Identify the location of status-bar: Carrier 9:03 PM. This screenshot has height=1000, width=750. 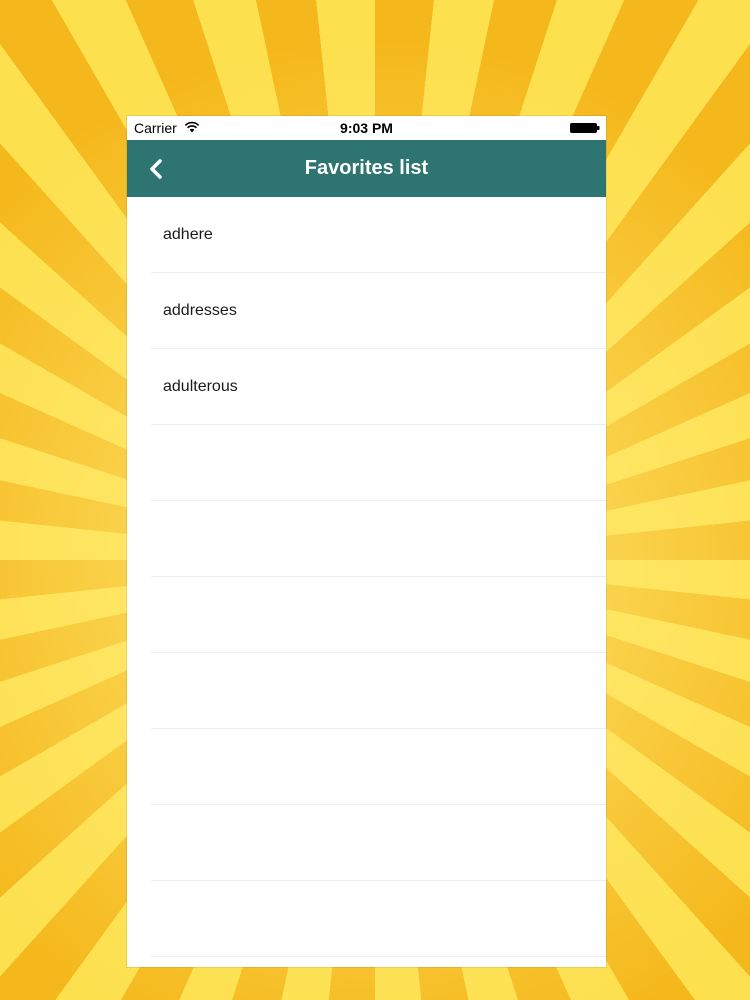
(366, 128).